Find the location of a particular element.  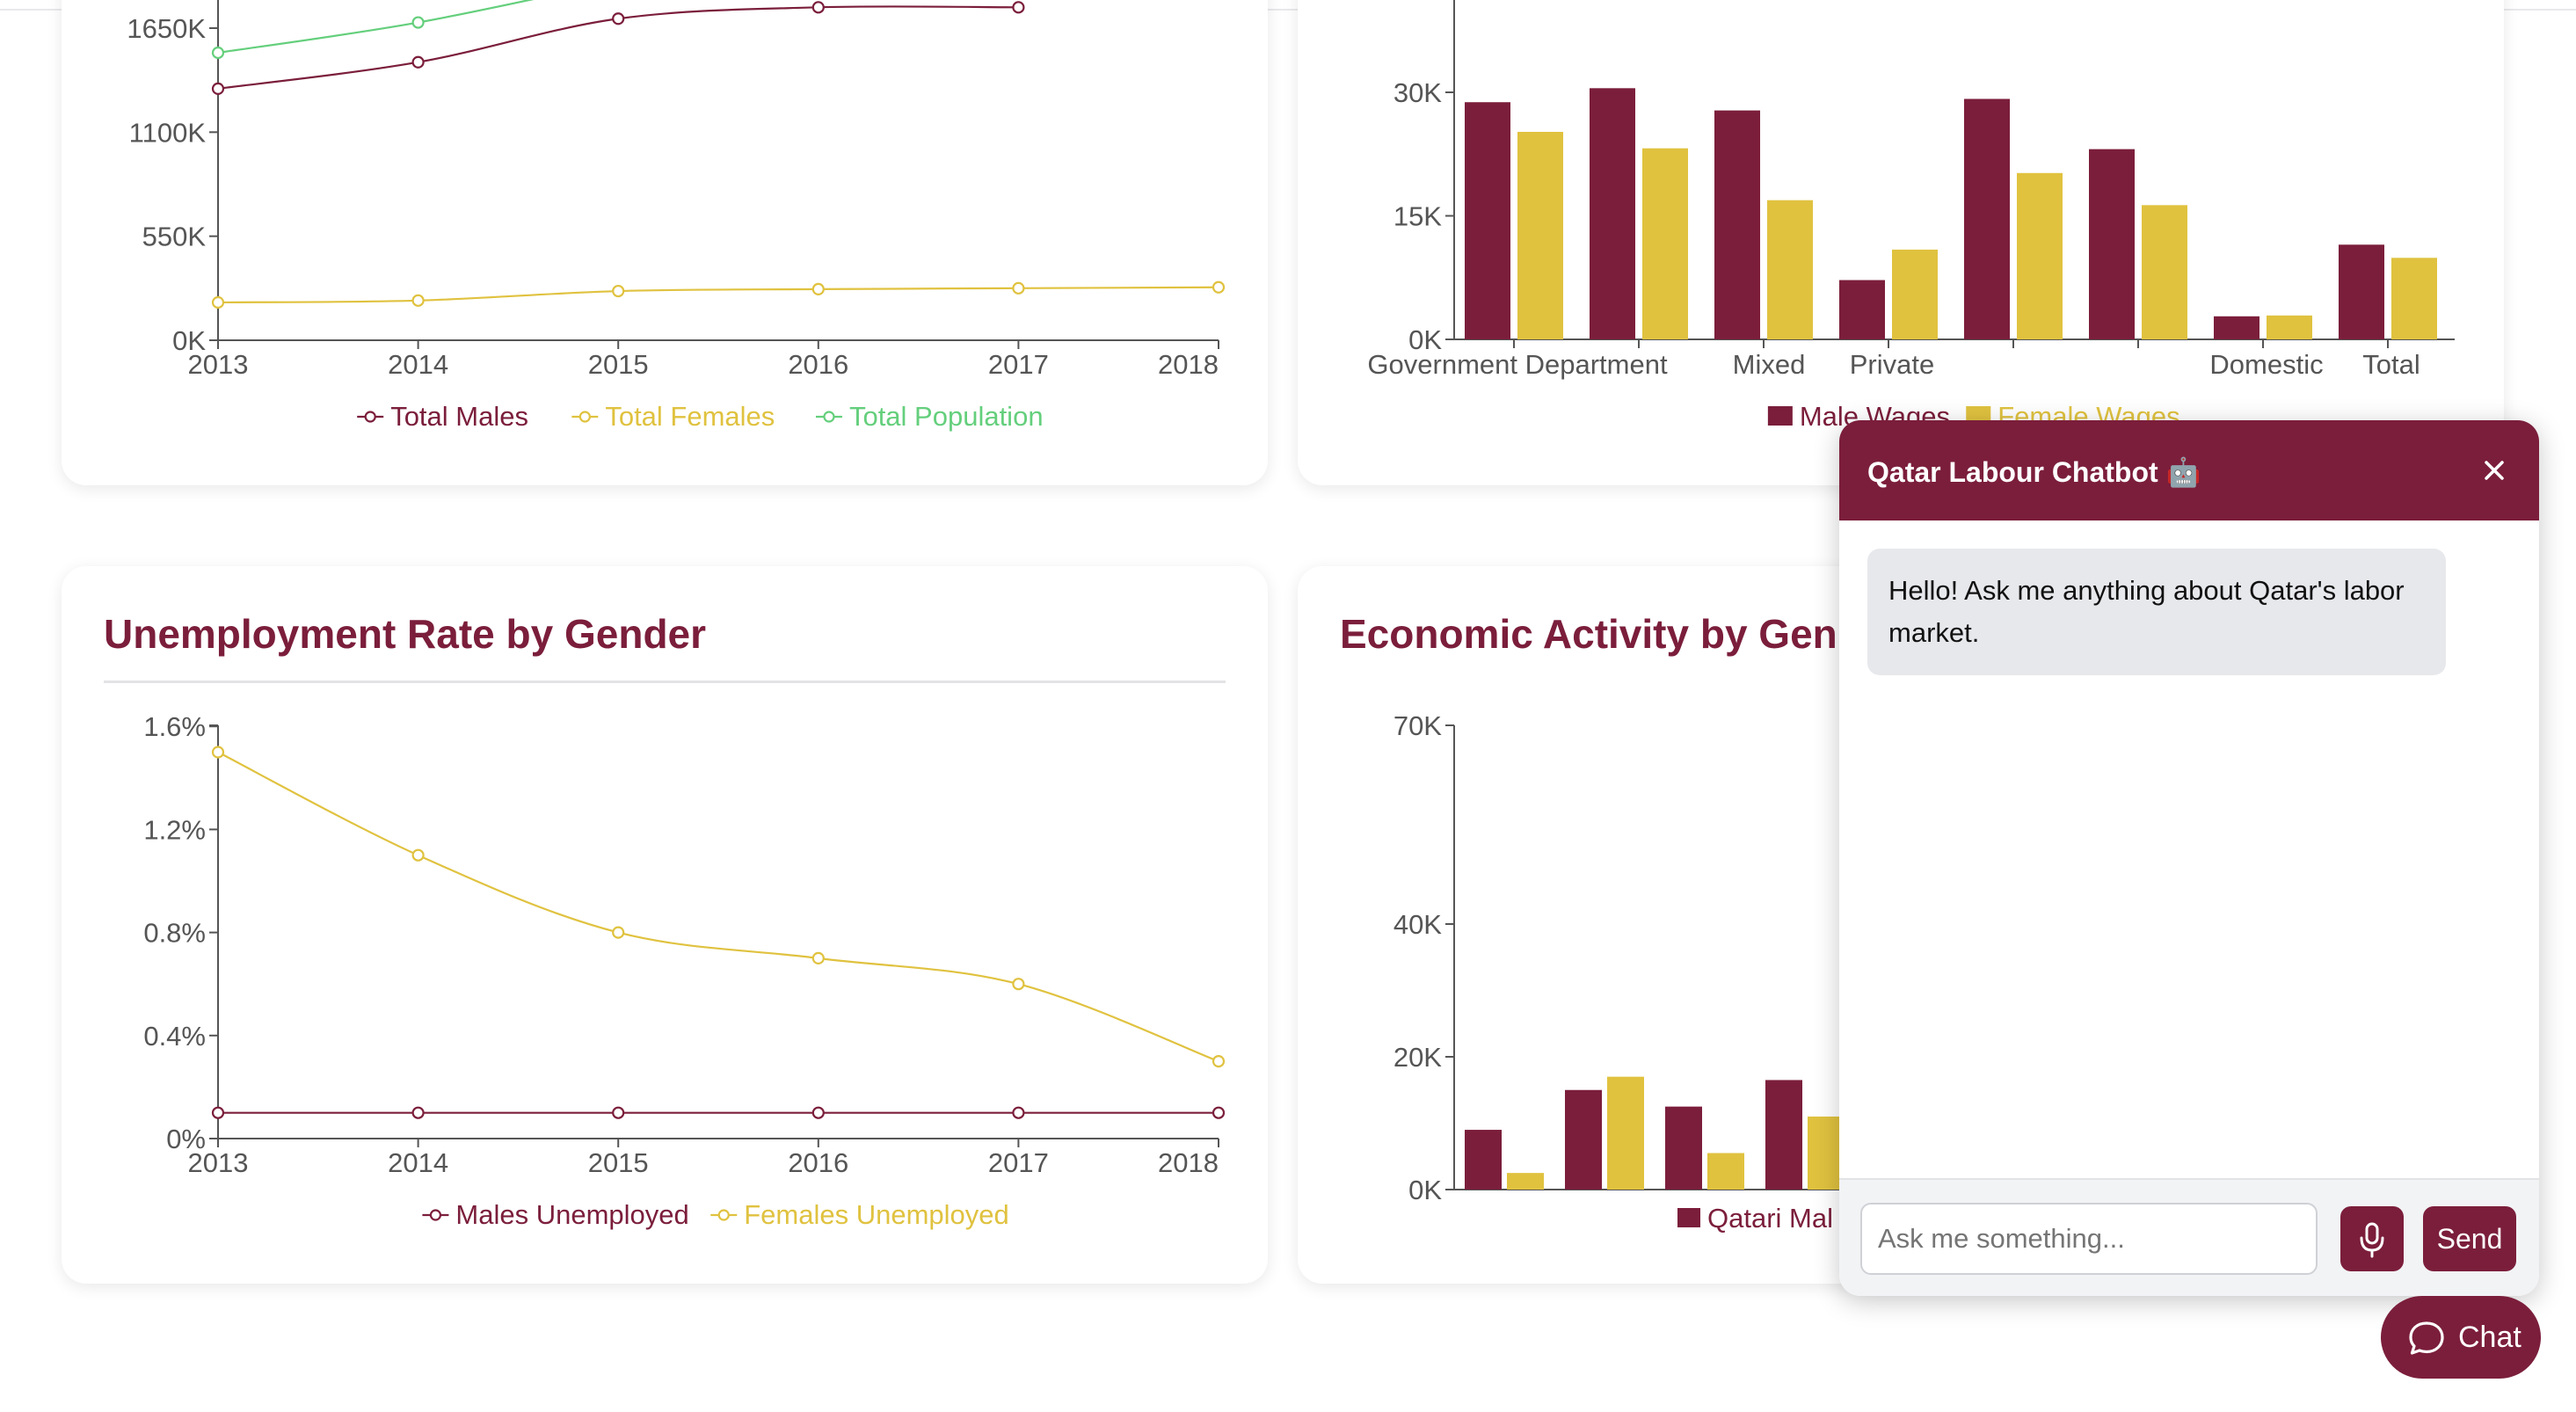

legend-label: Total Females is located at coordinates (690, 416).